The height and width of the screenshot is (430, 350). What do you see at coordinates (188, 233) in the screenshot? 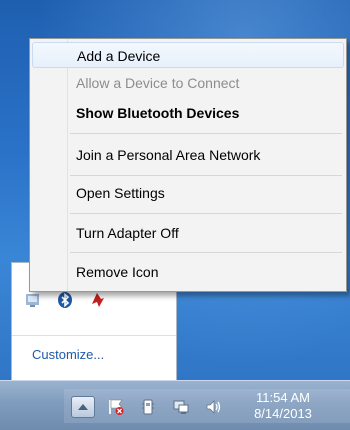
I see `menu-item-turn-adapter-off: Turn Adapter Off` at bounding box center [188, 233].